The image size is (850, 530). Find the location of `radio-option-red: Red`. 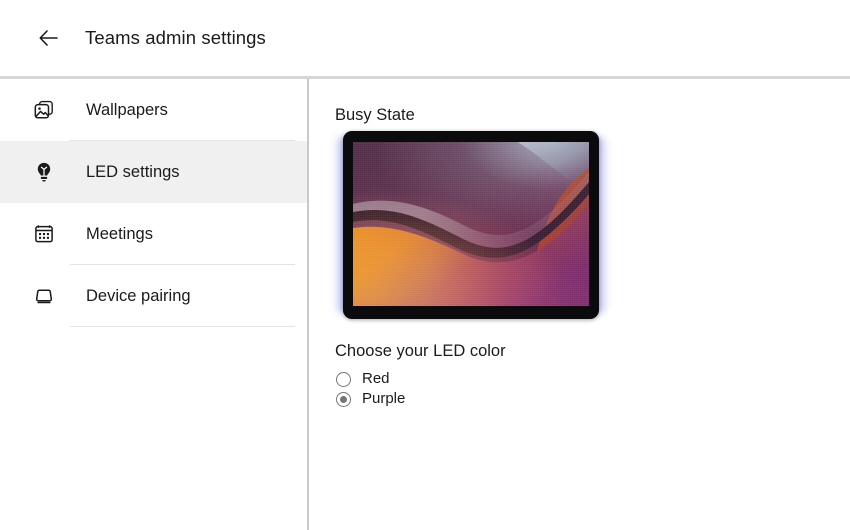

radio-option-red: Red is located at coordinates (370, 379).